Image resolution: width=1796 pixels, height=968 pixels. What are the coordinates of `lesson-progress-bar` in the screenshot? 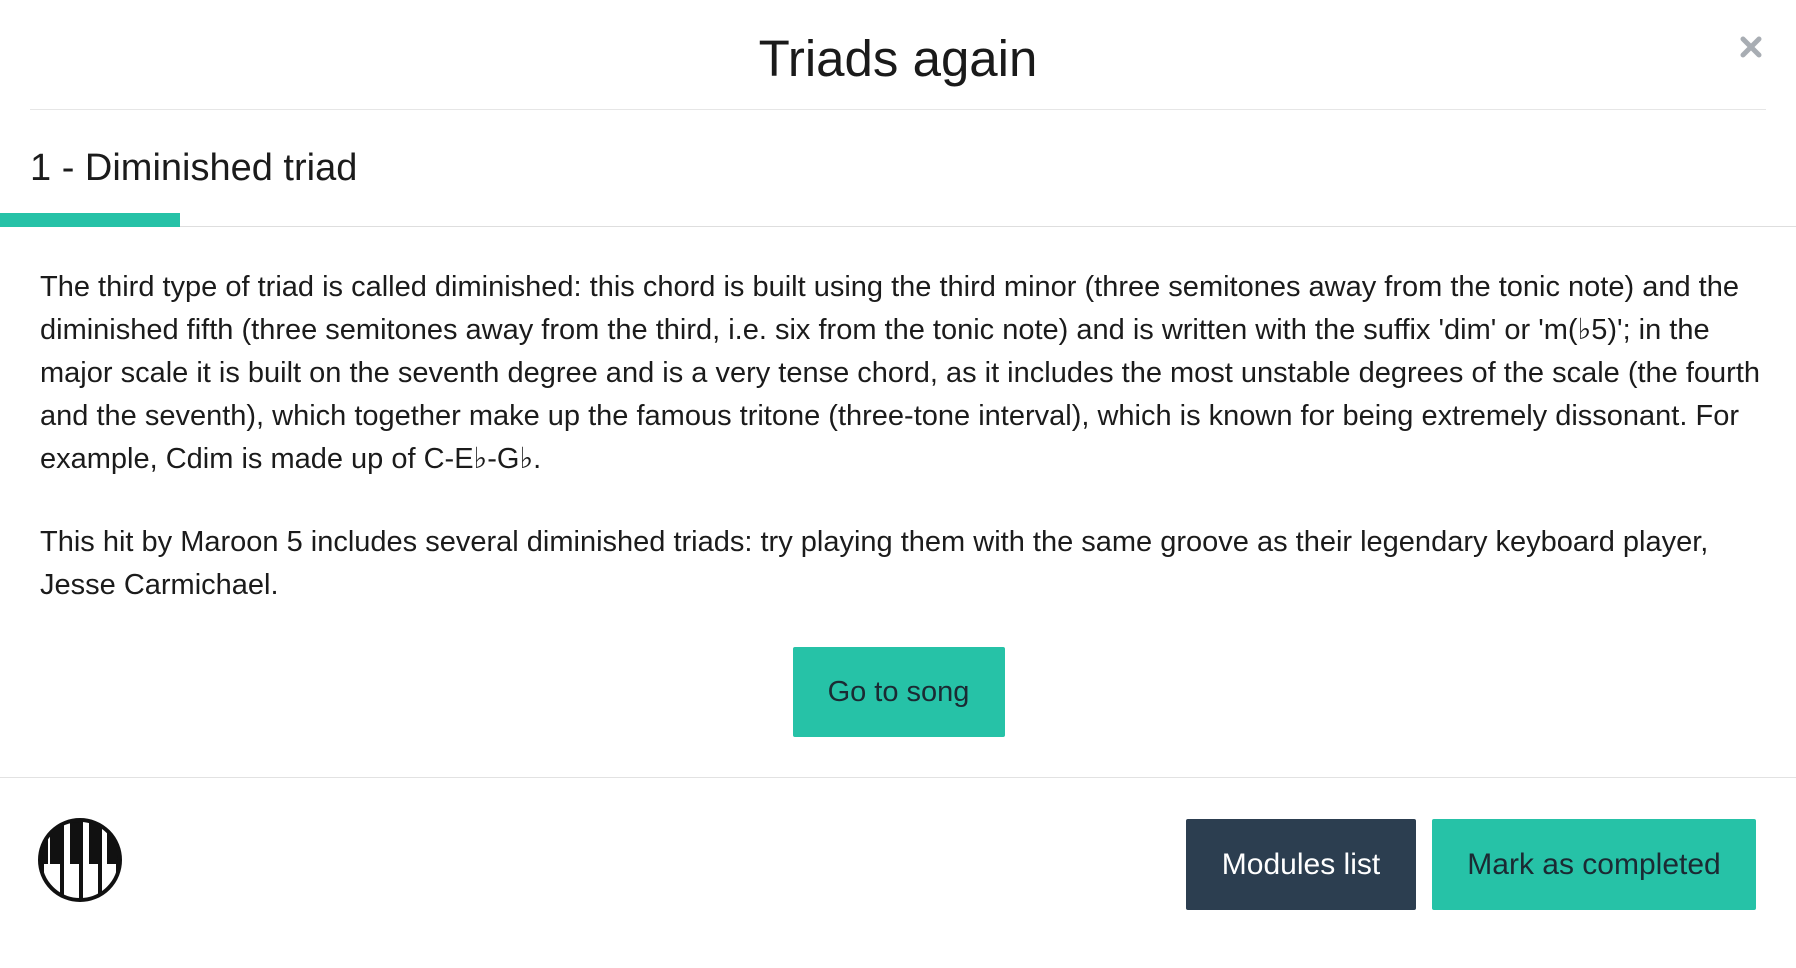 It's located at (898, 220).